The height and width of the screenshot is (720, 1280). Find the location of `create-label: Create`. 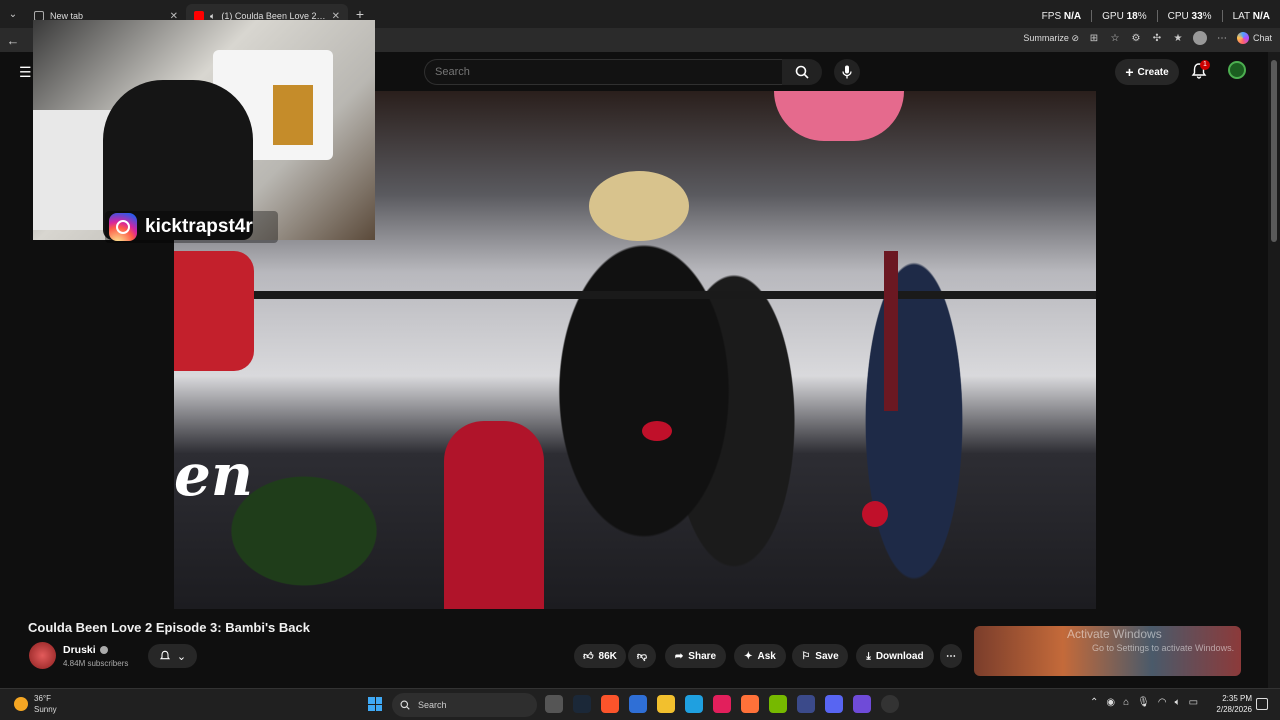

create-label: Create is located at coordinates (1153, 72).